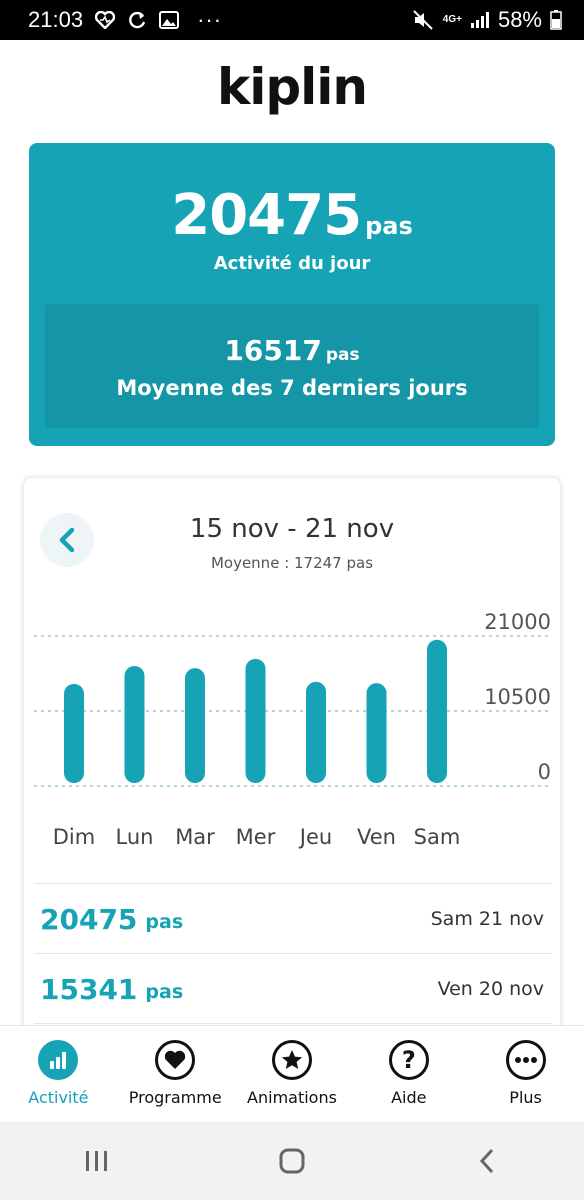 The width and height of the screenshot is (584, 1200). I want to click on bar-chart-icon, so click(58, 1060).